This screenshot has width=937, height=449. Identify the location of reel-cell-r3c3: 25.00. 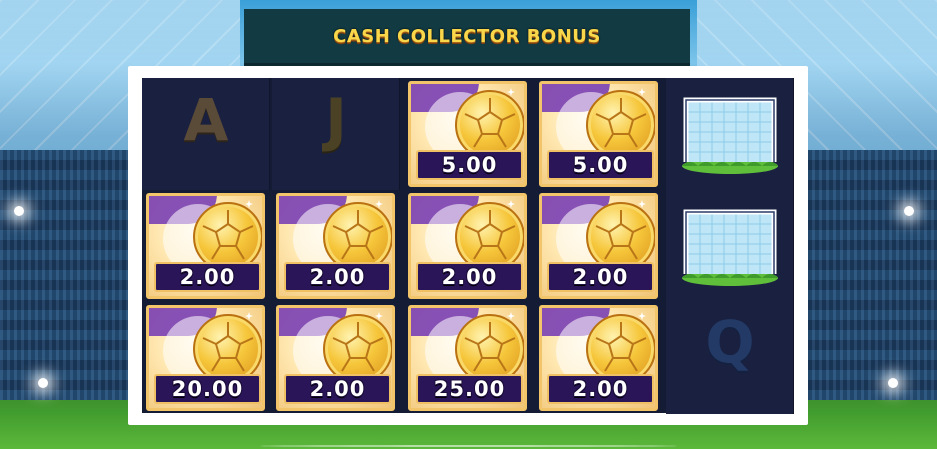
(468, 358).